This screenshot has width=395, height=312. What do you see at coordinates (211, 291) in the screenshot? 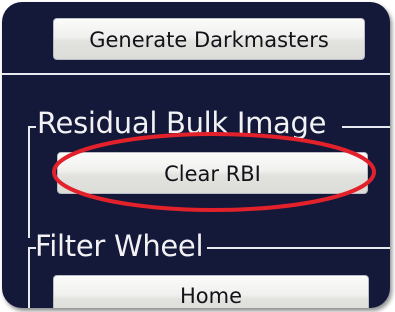
I see `home-button: Home` at bounding box center [211, 291].